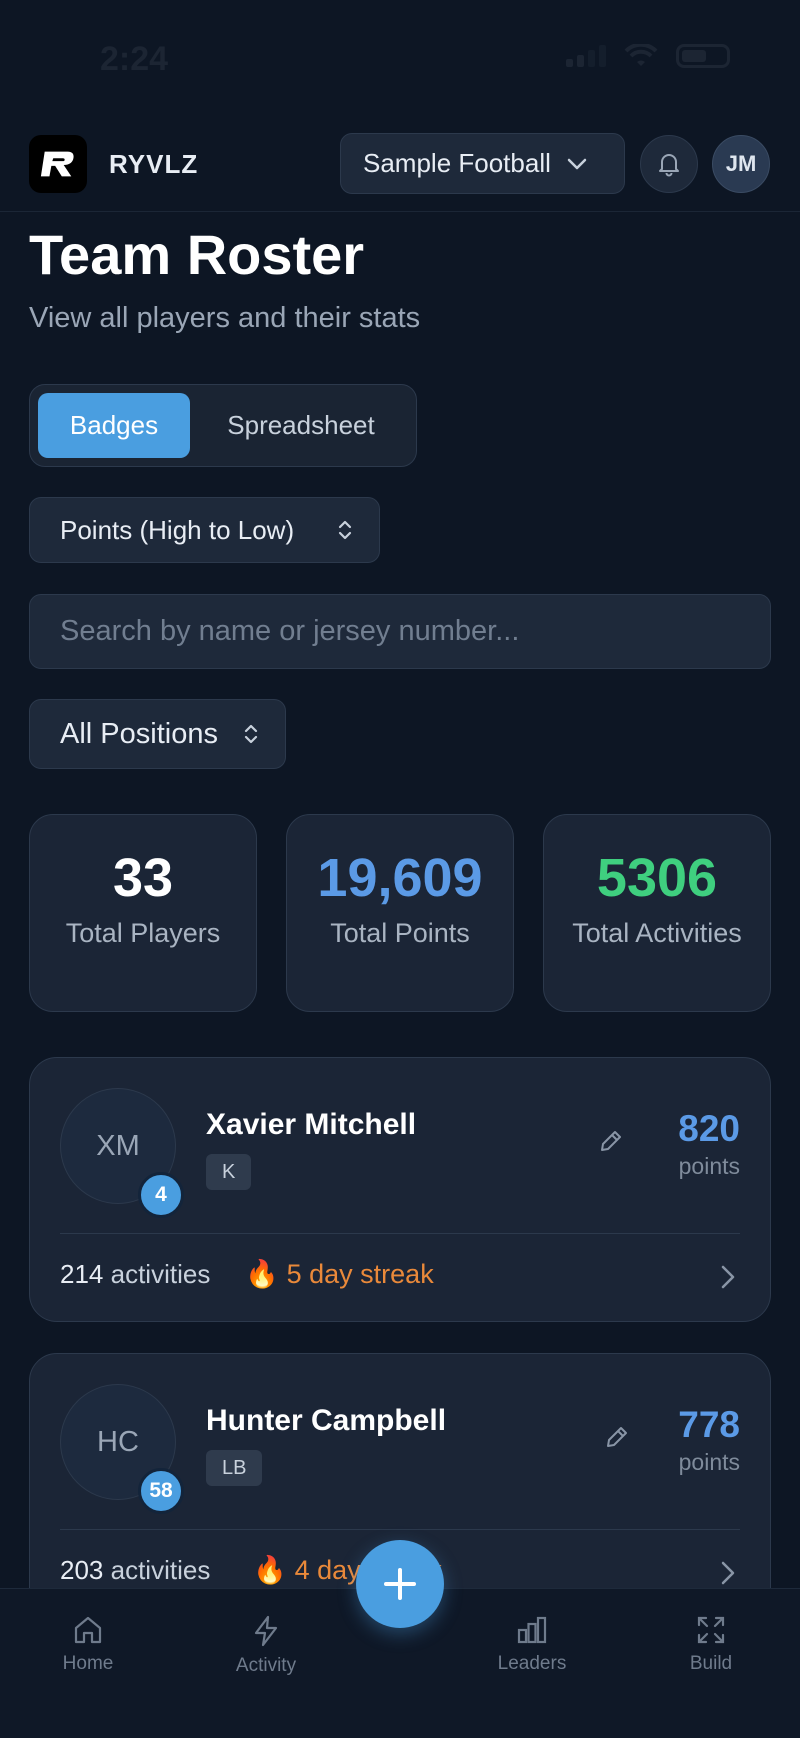 This screenshot has height=1738, width=800. Describe the element at coordinates (143, 913) in the screenshot. I see `stat-card-total-players: 33 Total Players` at that location.